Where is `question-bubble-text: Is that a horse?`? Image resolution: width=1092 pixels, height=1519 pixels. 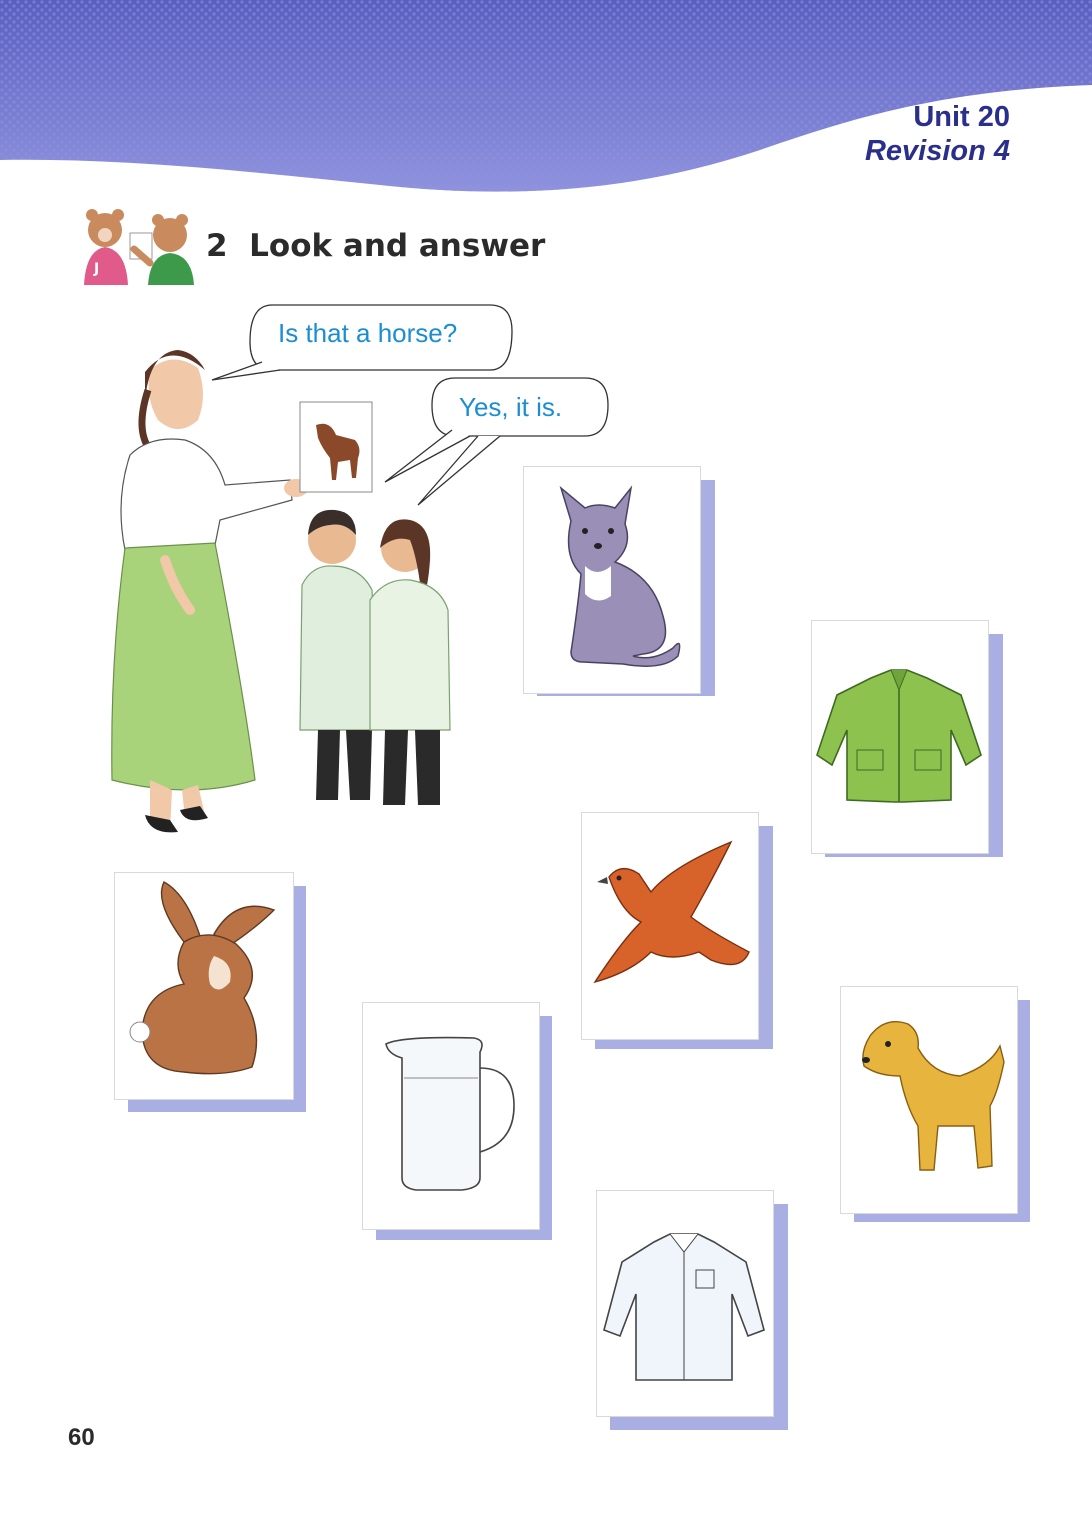
question-bubble-text: Is that a horse? is located at coordinates (368, 333).